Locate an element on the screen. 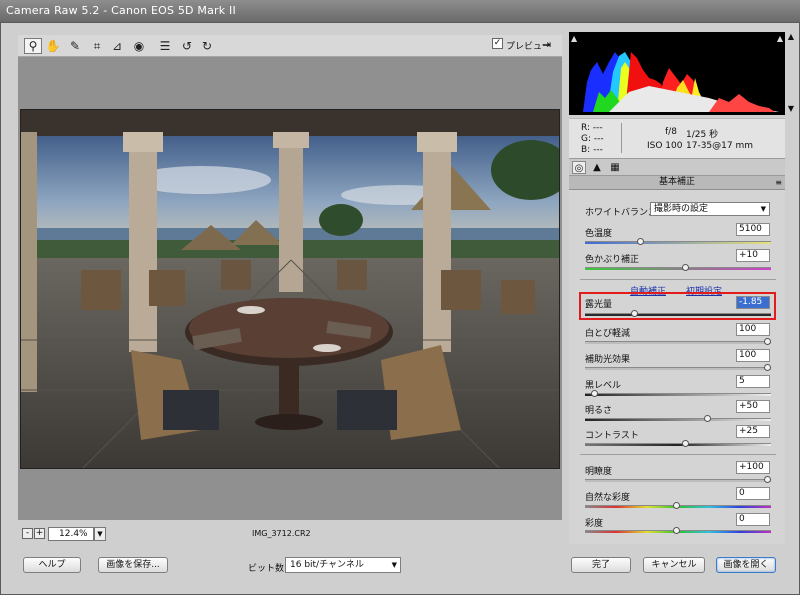 The height and width of the screenshot is (595, 800). saturation-label: 彩度 is located at coordinates (594, 524).